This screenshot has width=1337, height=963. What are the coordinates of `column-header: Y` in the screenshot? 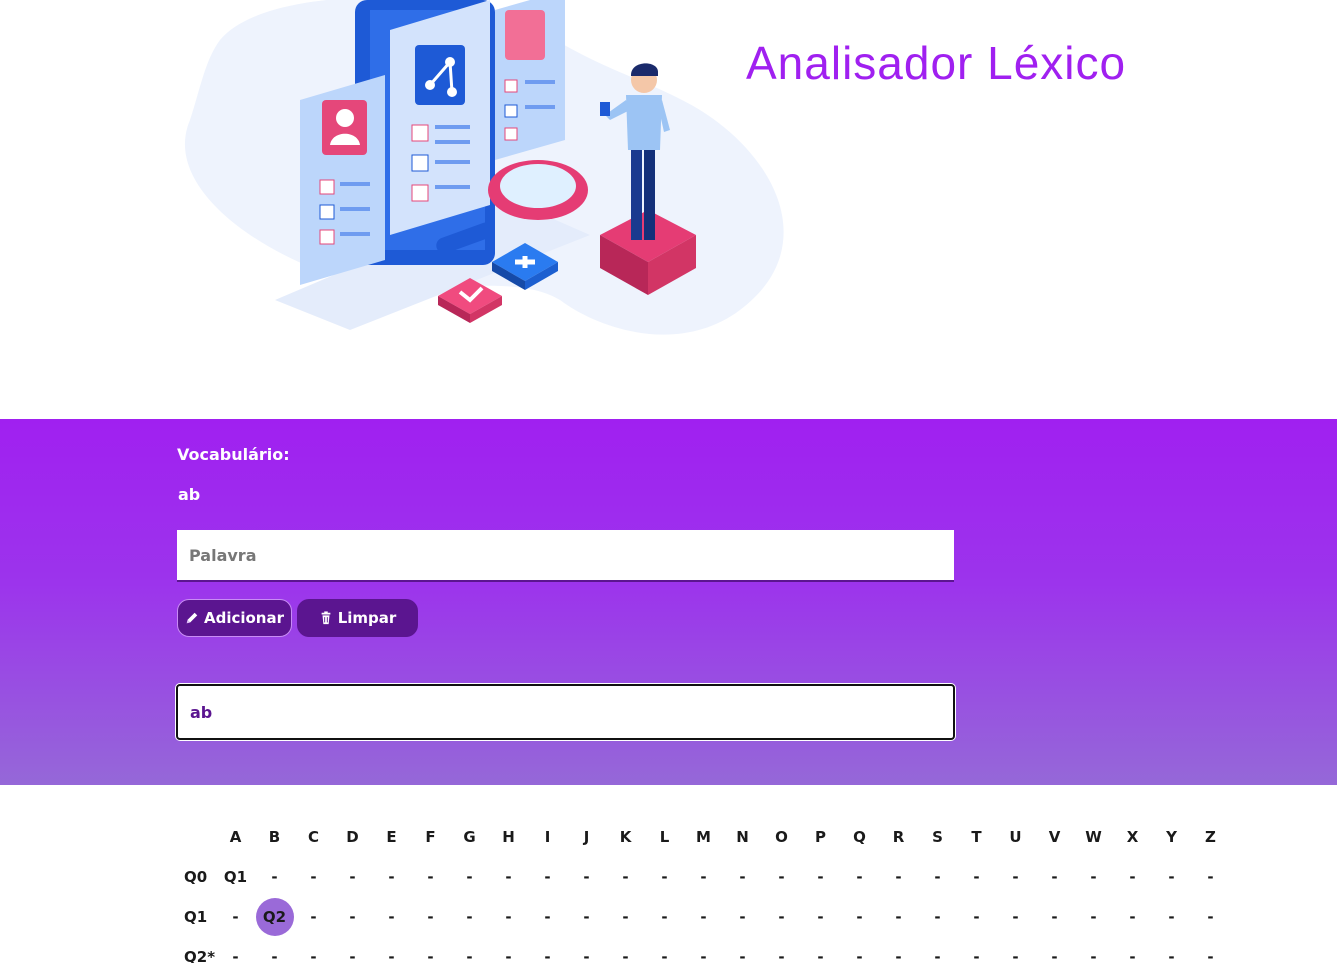 It's located at (1171, 837).